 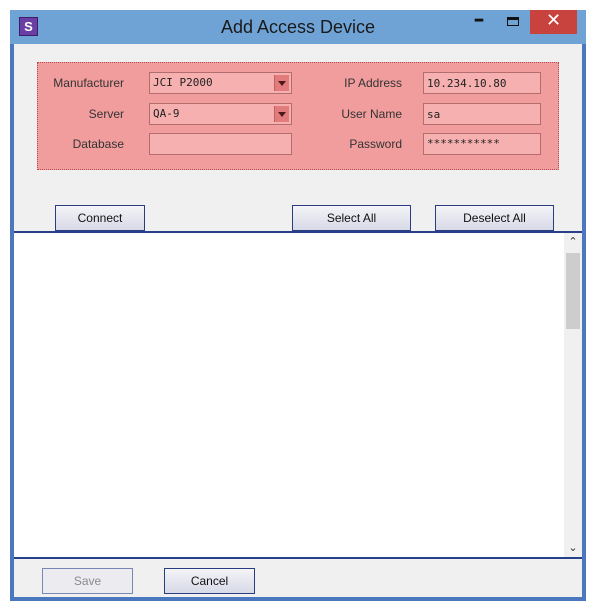 I want to click on password-field: ***********, so click(x=482, y=144).